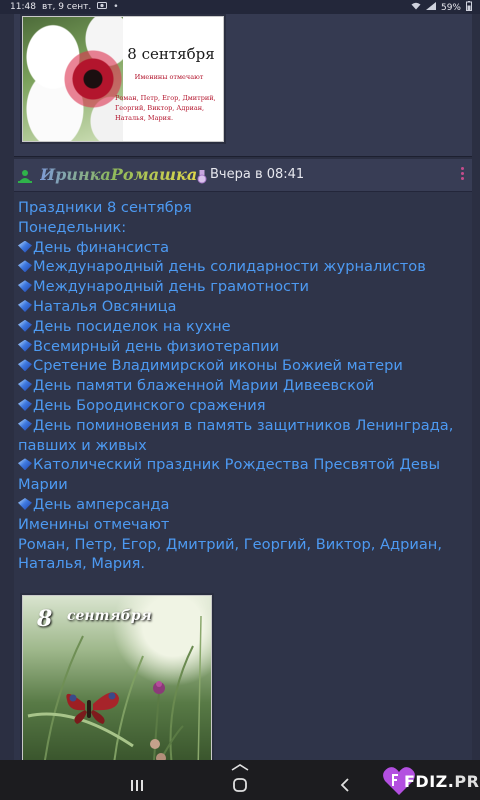 The width and height of the screenshot is (480, 800). What do you see at coordinates (23, 6) in the screenshot?
I see `status-time: 11:48` at bounding box center [23, 6].